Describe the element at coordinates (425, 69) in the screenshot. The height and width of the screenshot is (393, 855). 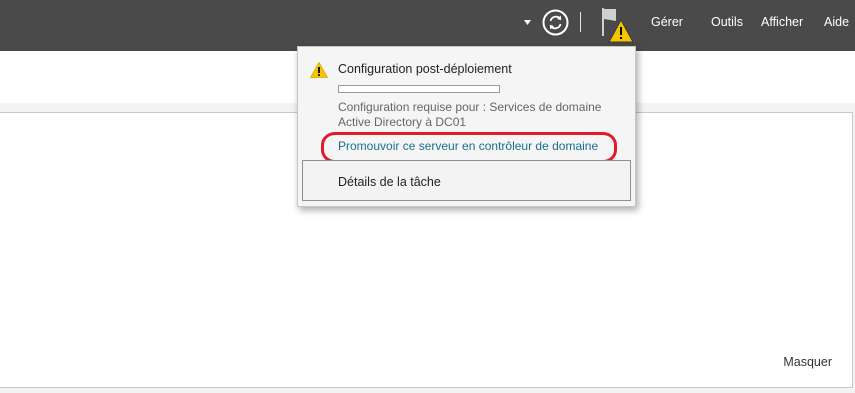
I see `task-title: Configuration post-déploiement` at that location.